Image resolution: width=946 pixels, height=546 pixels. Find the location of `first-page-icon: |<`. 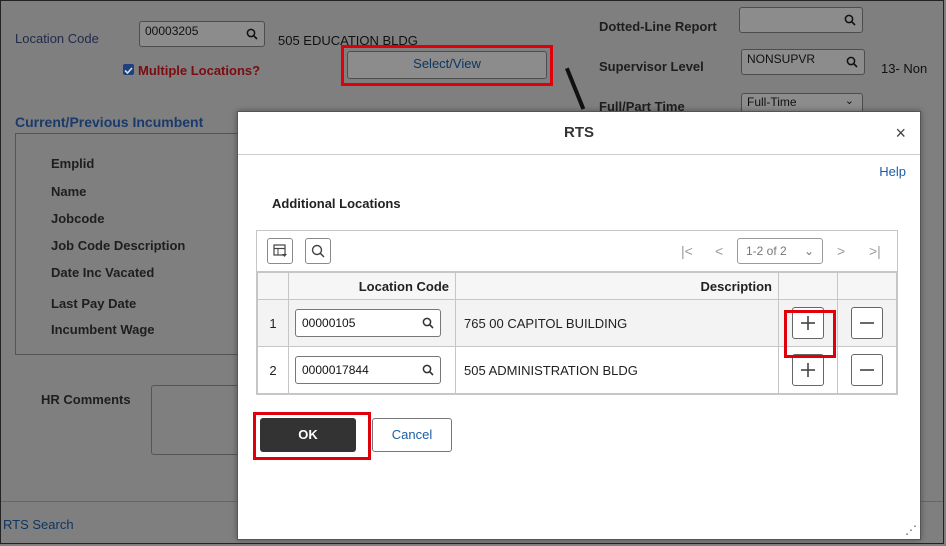

first-page-icon: |< is located at coordinates (687, 251).